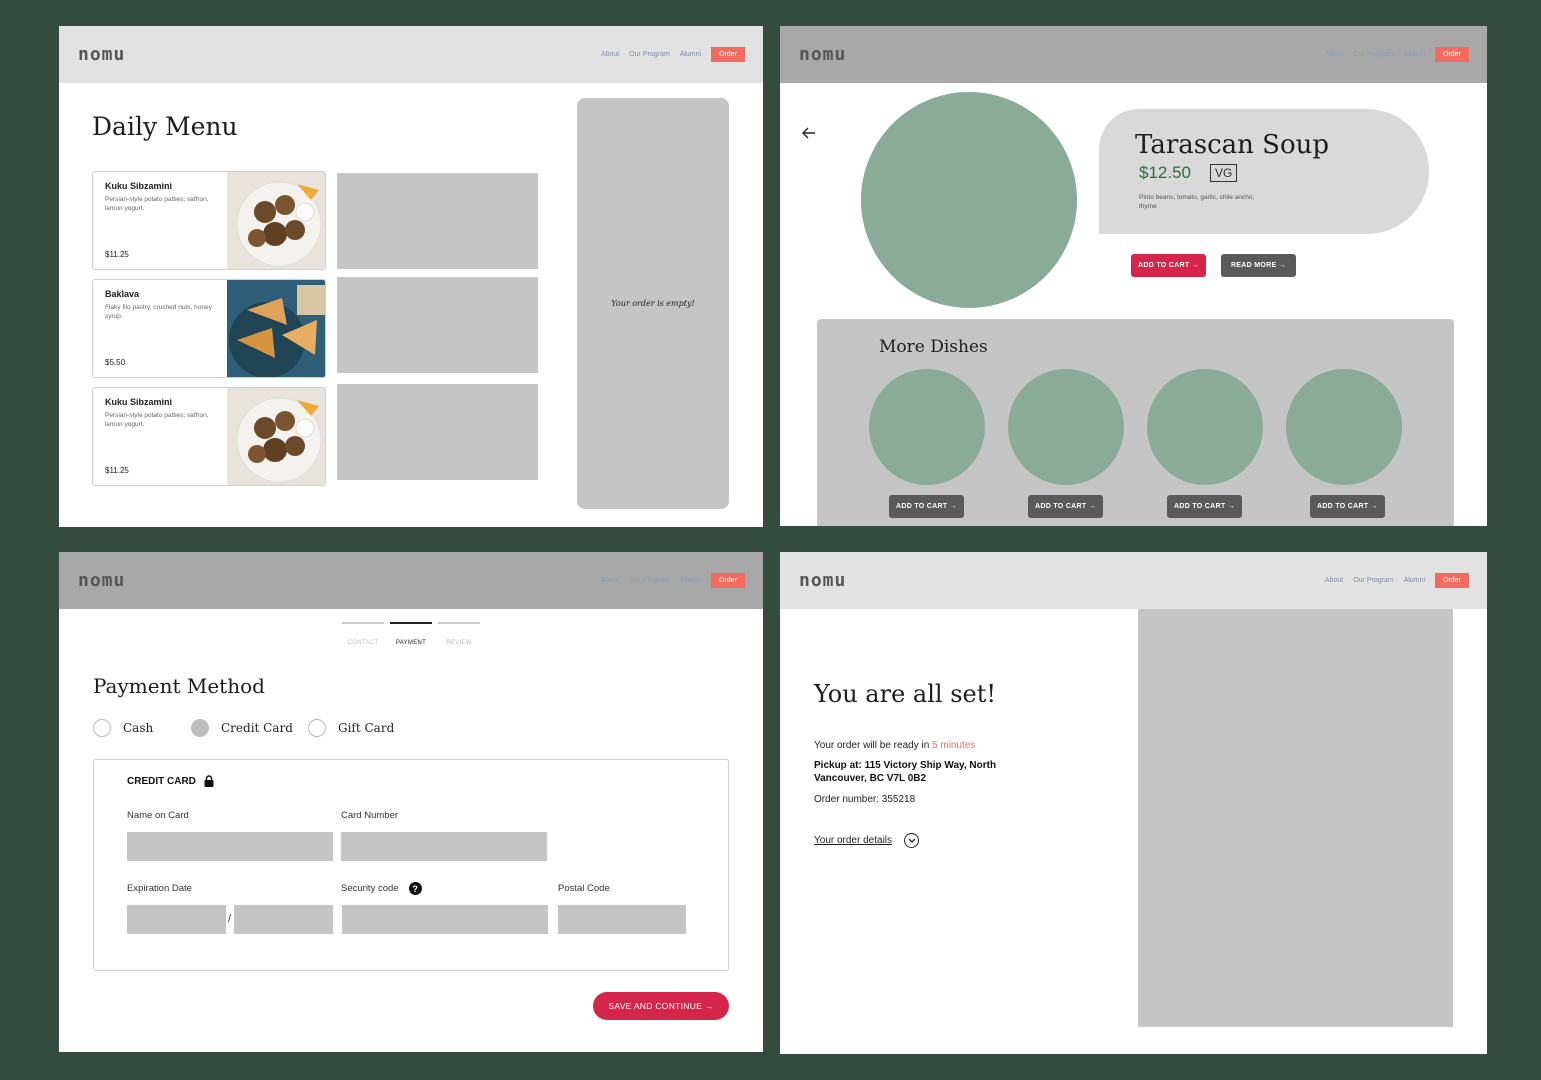  What do you see at coordinates (415, 888) in the screenshot?
I see `help-icon: ?` at bounding box center [415, 888].